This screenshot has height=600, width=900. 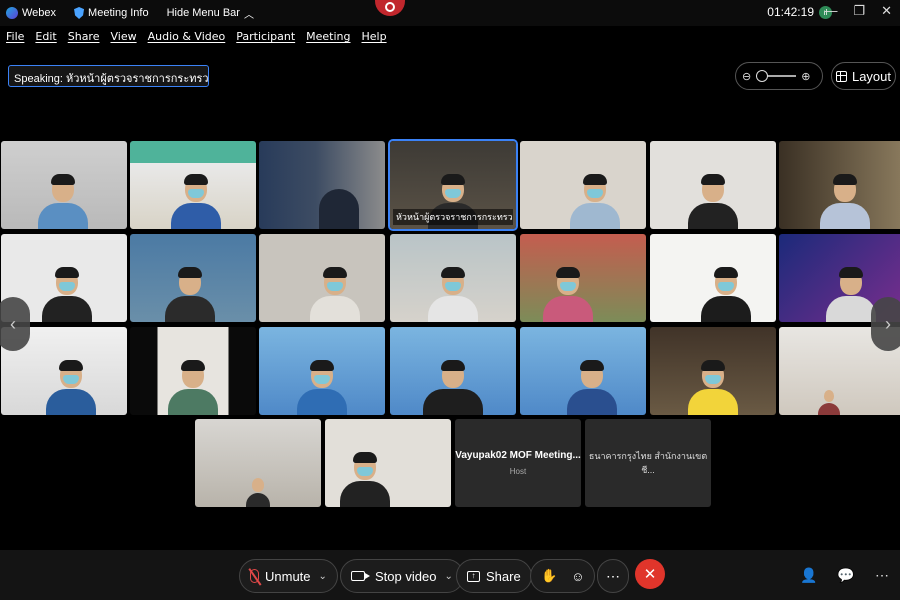 I want to click on meeting-clock: 01:42:19, so click(x=790, y=12).